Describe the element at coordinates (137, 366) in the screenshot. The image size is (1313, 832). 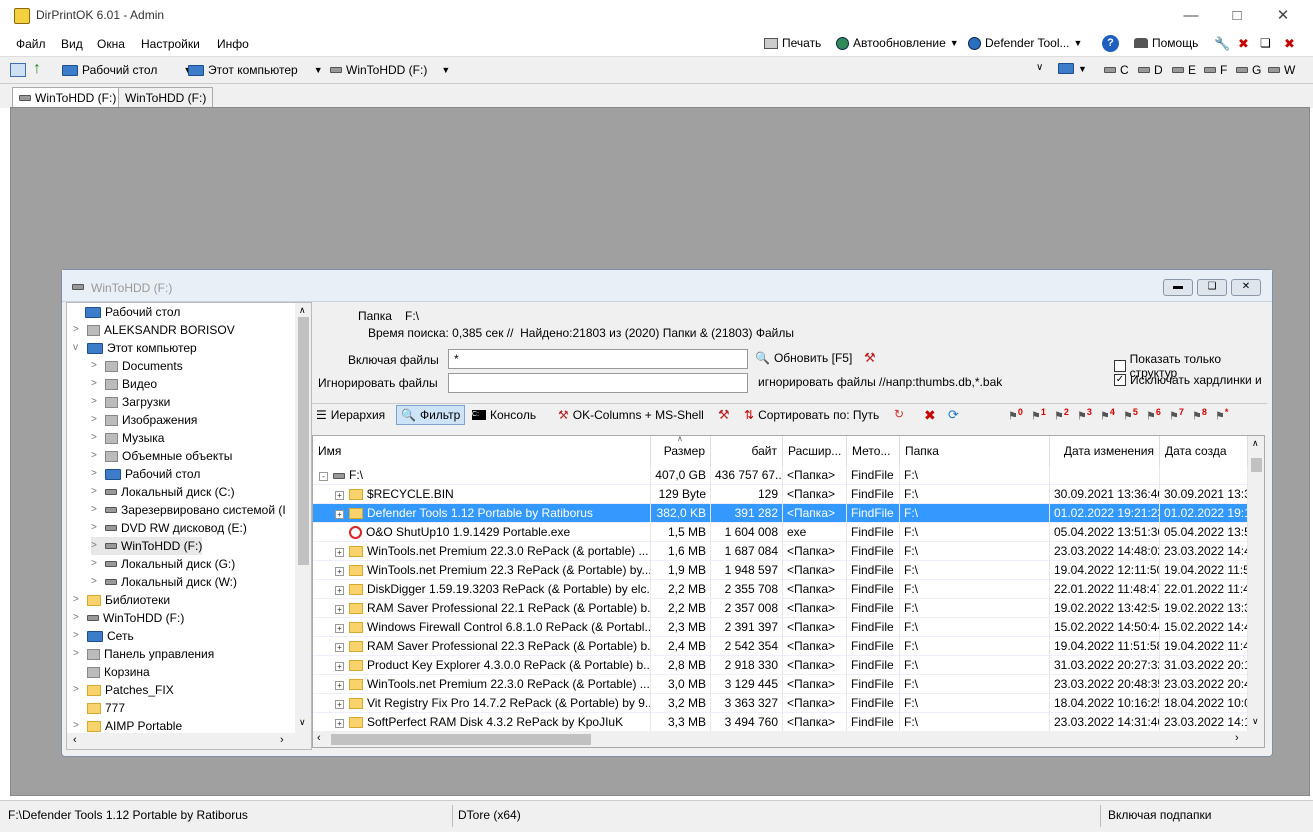
I see `tree-item: > Documents` at that location.